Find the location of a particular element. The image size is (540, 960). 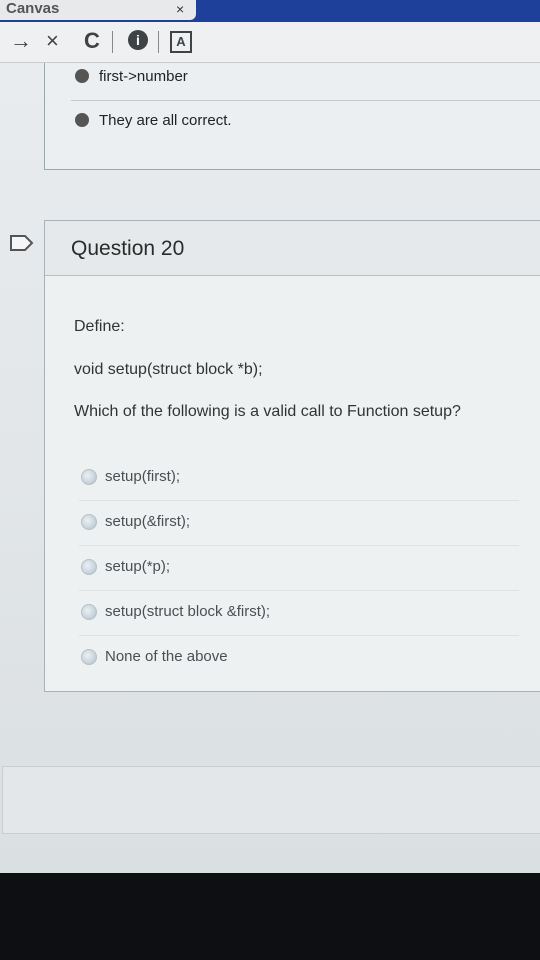

previous-answer-label: first->number is located at coordinates (143, 76).